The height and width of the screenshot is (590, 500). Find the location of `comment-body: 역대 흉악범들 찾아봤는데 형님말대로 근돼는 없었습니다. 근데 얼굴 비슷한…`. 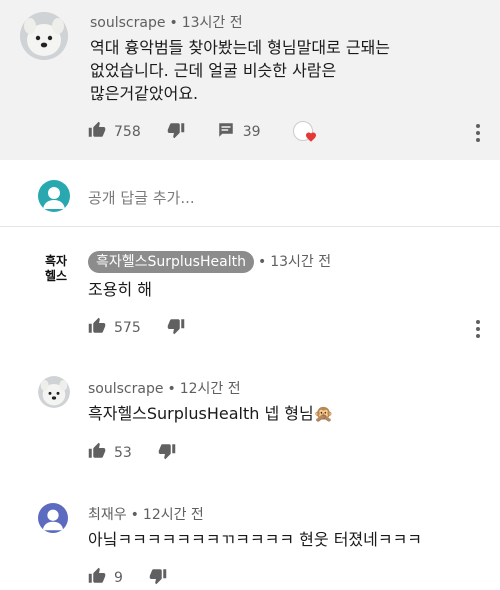

comment-body: 역대 흉악범들 찾아봤는데 형님말대로 근돼는 없었습니다. 근데 얼굴 비슷한… is located at coordinates (240, 70).